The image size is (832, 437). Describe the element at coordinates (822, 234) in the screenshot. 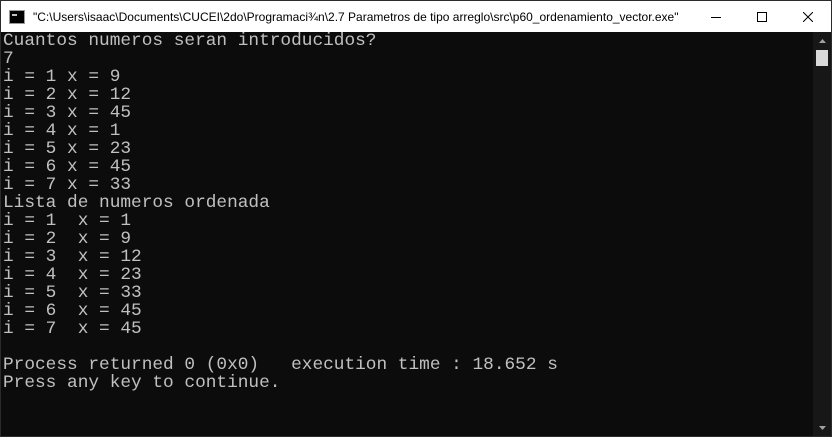

I see `vertical-scrollbar` at that location.